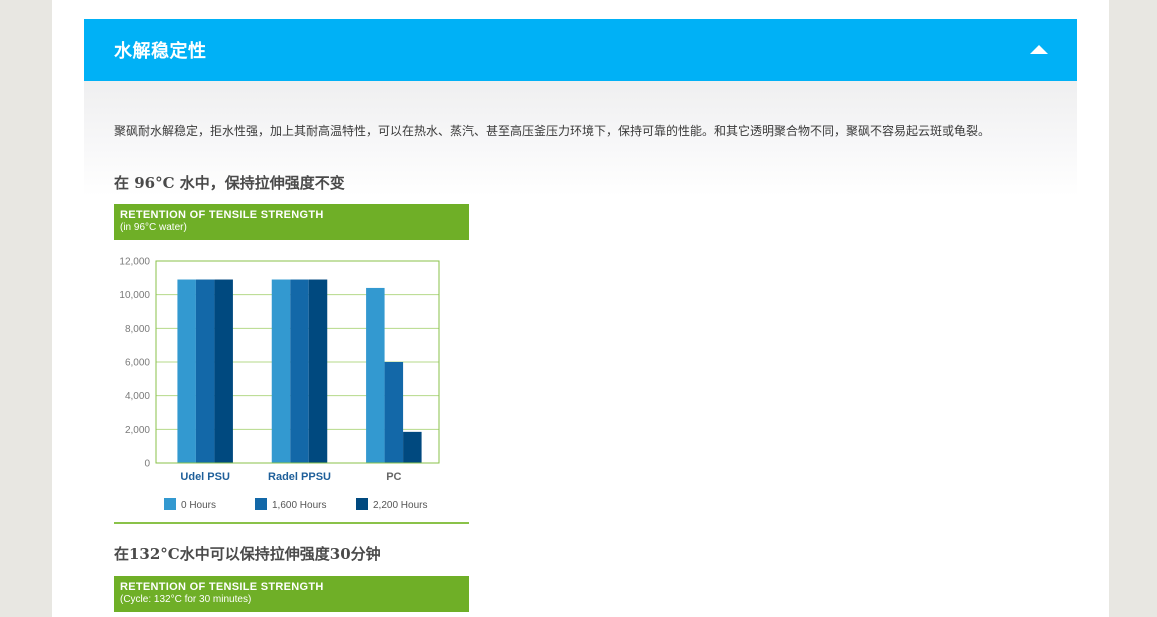 The width and height of the screenshot is (1157, 617). Describe the element at coordinates (1039, 49) in the screenshot. I see `chevron-up-icon` at that location.